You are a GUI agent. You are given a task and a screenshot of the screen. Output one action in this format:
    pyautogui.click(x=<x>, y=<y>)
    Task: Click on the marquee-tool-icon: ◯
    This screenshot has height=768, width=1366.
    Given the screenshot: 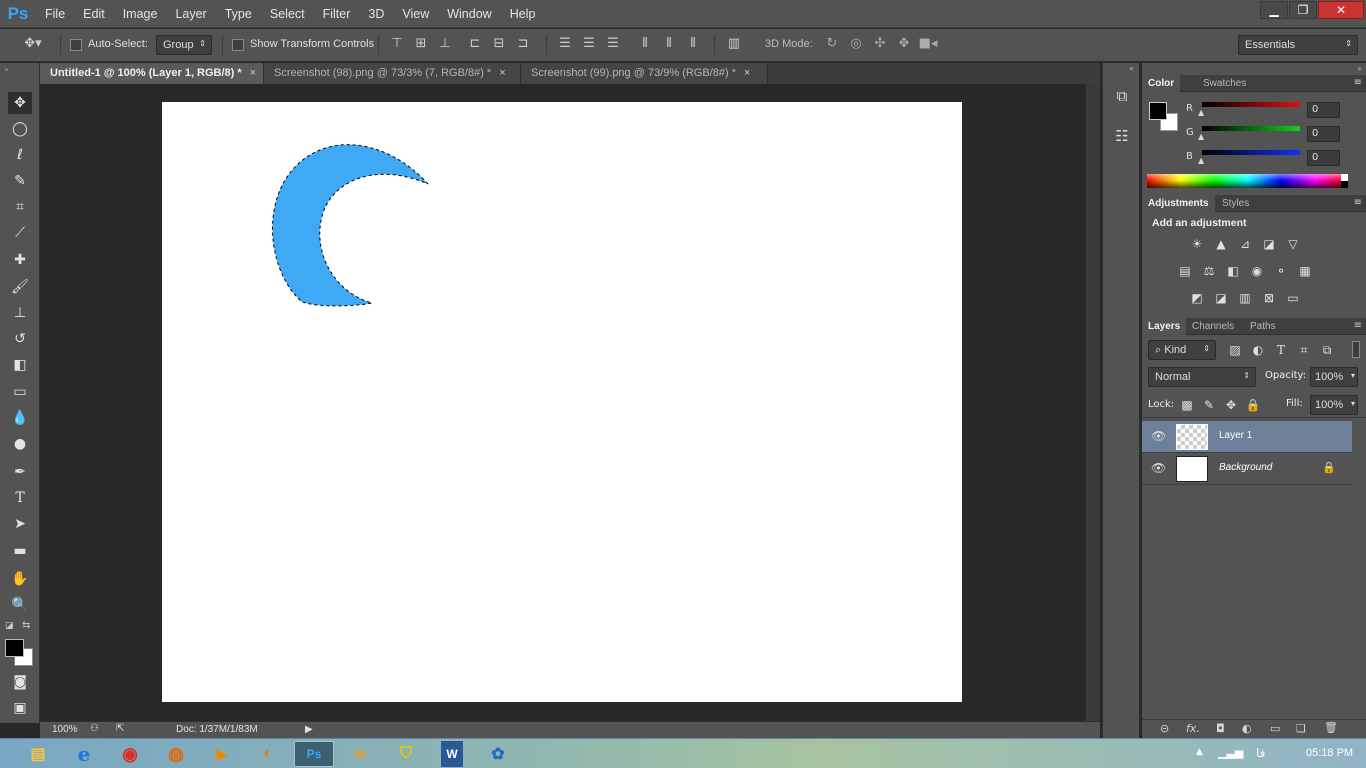 What is the action you would take?
    pyautogui.click(x=20, y=129)
    